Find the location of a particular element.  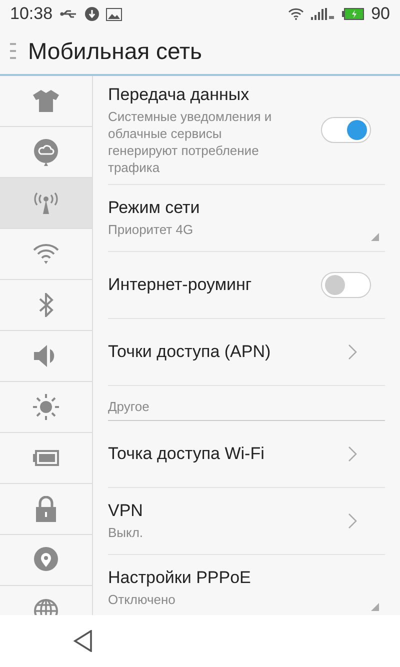

signal-icon is located at coordinates (323, 14).